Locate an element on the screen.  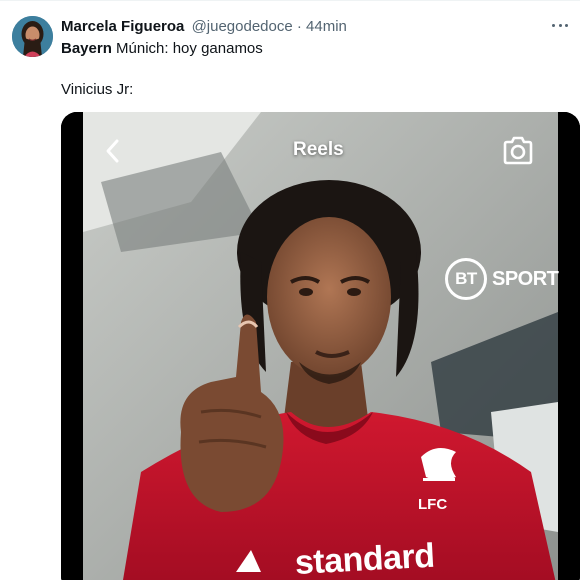
tweet-text-line-1: Bayern Múnich: hoy ganamos is located at coordinates (162, 49).